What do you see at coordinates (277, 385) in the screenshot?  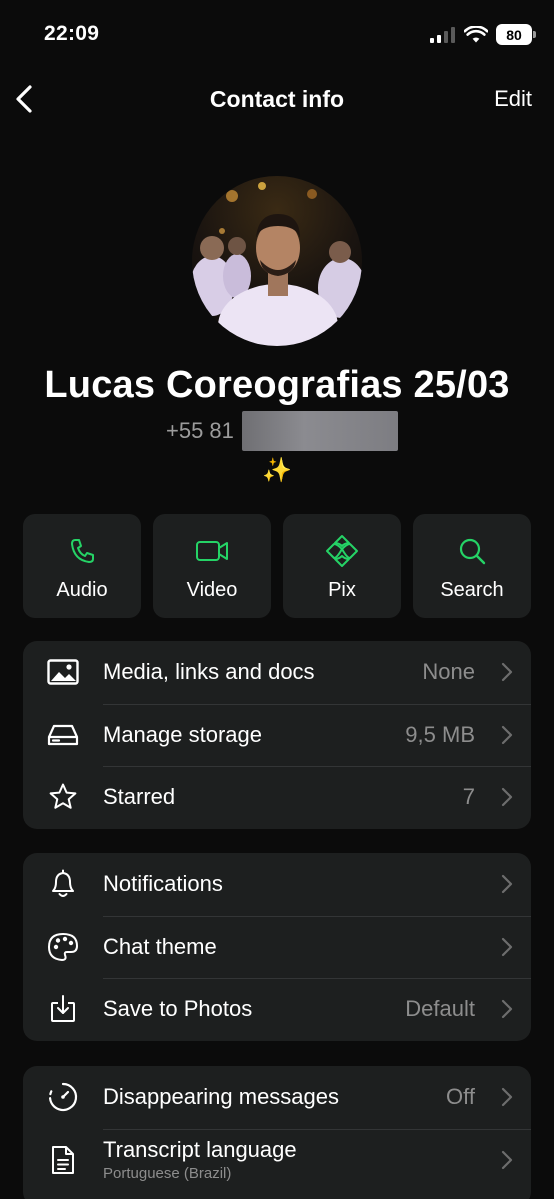 I see `contact-name: Lucas Coreografias 25/03` at bounding box center [277, 385].